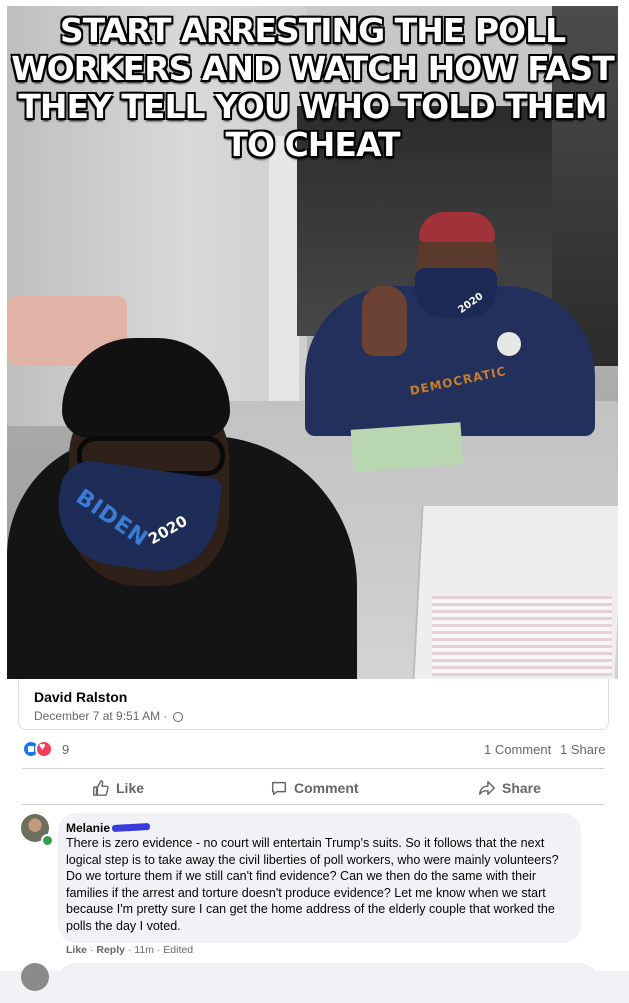 Image resolution: width=629 pixels, height=1003 pixels. What do you see at coordinates (177, 717) in the screenshot?
I see `globe-icon` at bounding box center [177, 717].